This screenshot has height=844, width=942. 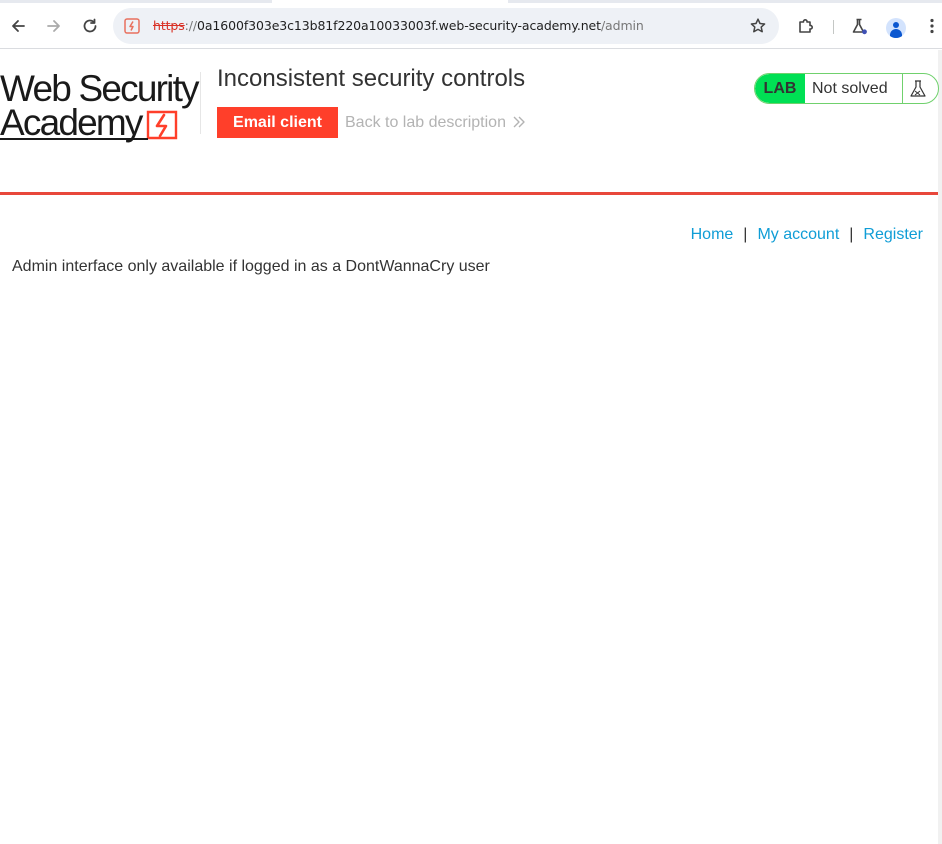 I want to click on logo-line-2: Academy, so click(x=71, y=122).